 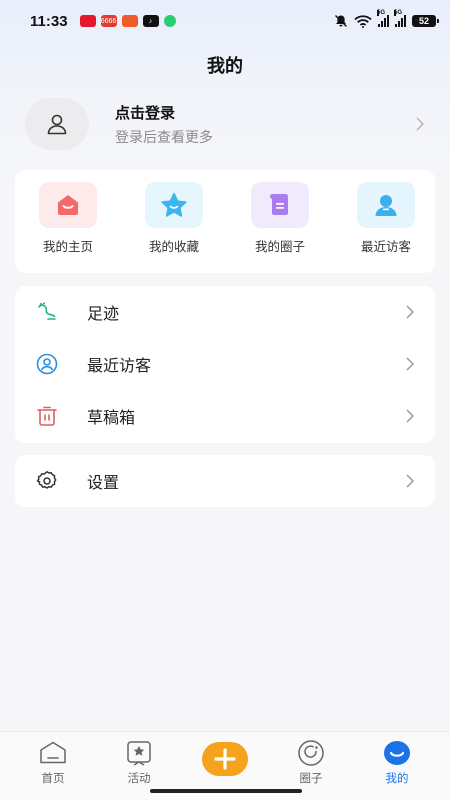 What do you see at coordinates (173, 246) in the screenshot?
I see `quick-action-label: 我的收藏` at bounding box center [173, 246].